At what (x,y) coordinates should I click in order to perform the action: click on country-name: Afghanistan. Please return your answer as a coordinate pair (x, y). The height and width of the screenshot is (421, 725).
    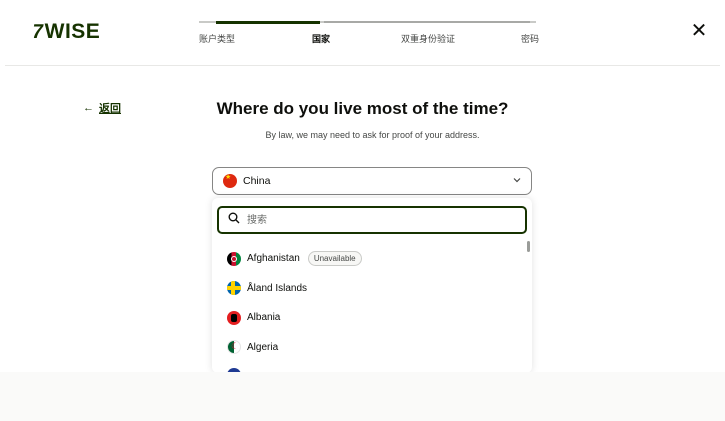
    Looking at the image, I should click on (273, 259).